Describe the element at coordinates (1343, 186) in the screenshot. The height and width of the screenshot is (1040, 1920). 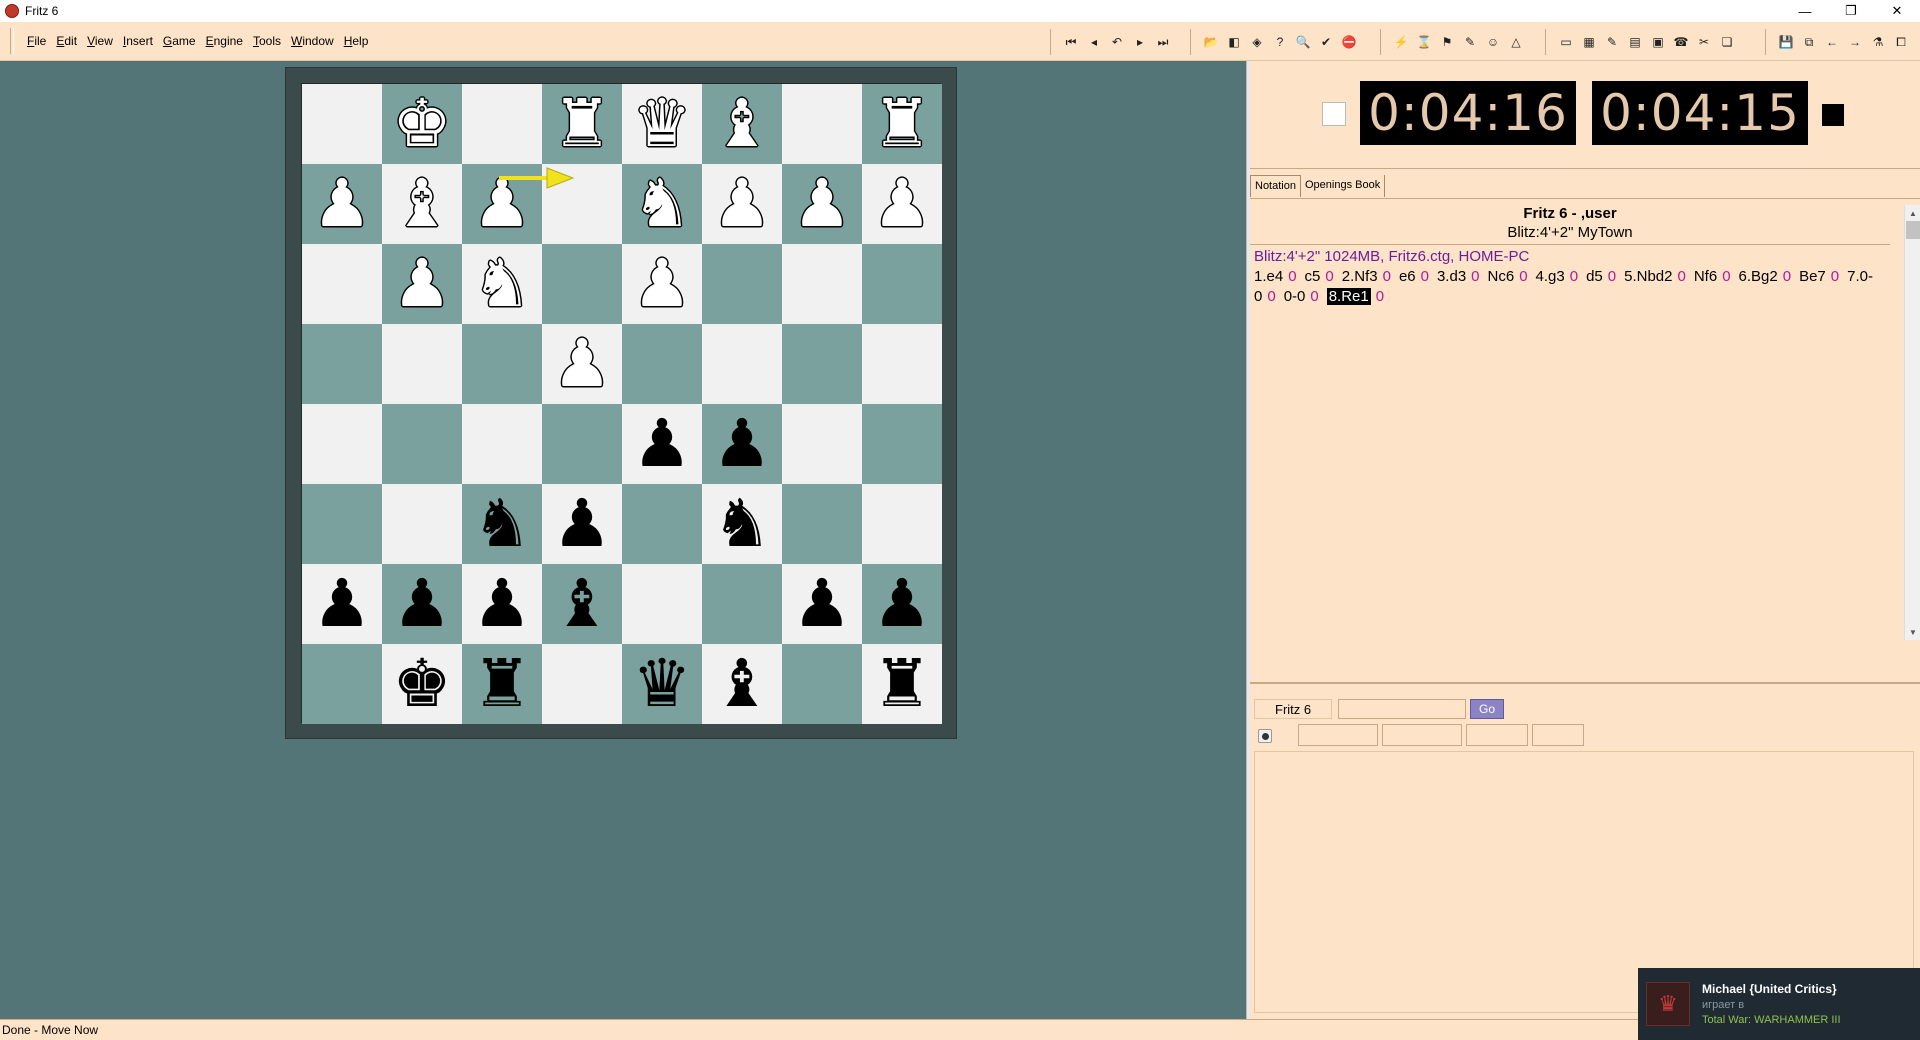
I see `tab-openings-book: Openings Book` at that location.